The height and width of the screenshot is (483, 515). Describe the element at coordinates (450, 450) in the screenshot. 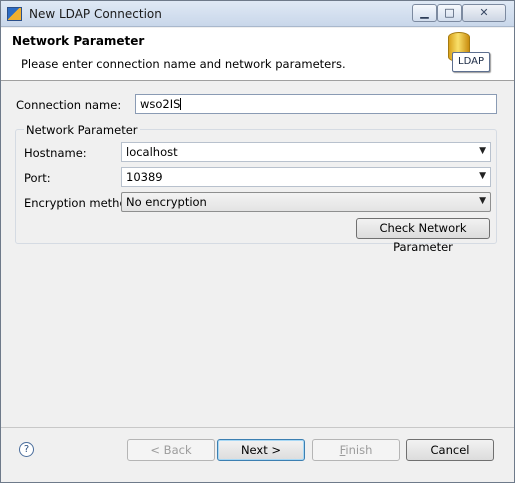

I see `cancel-button: Cancel` at that location.